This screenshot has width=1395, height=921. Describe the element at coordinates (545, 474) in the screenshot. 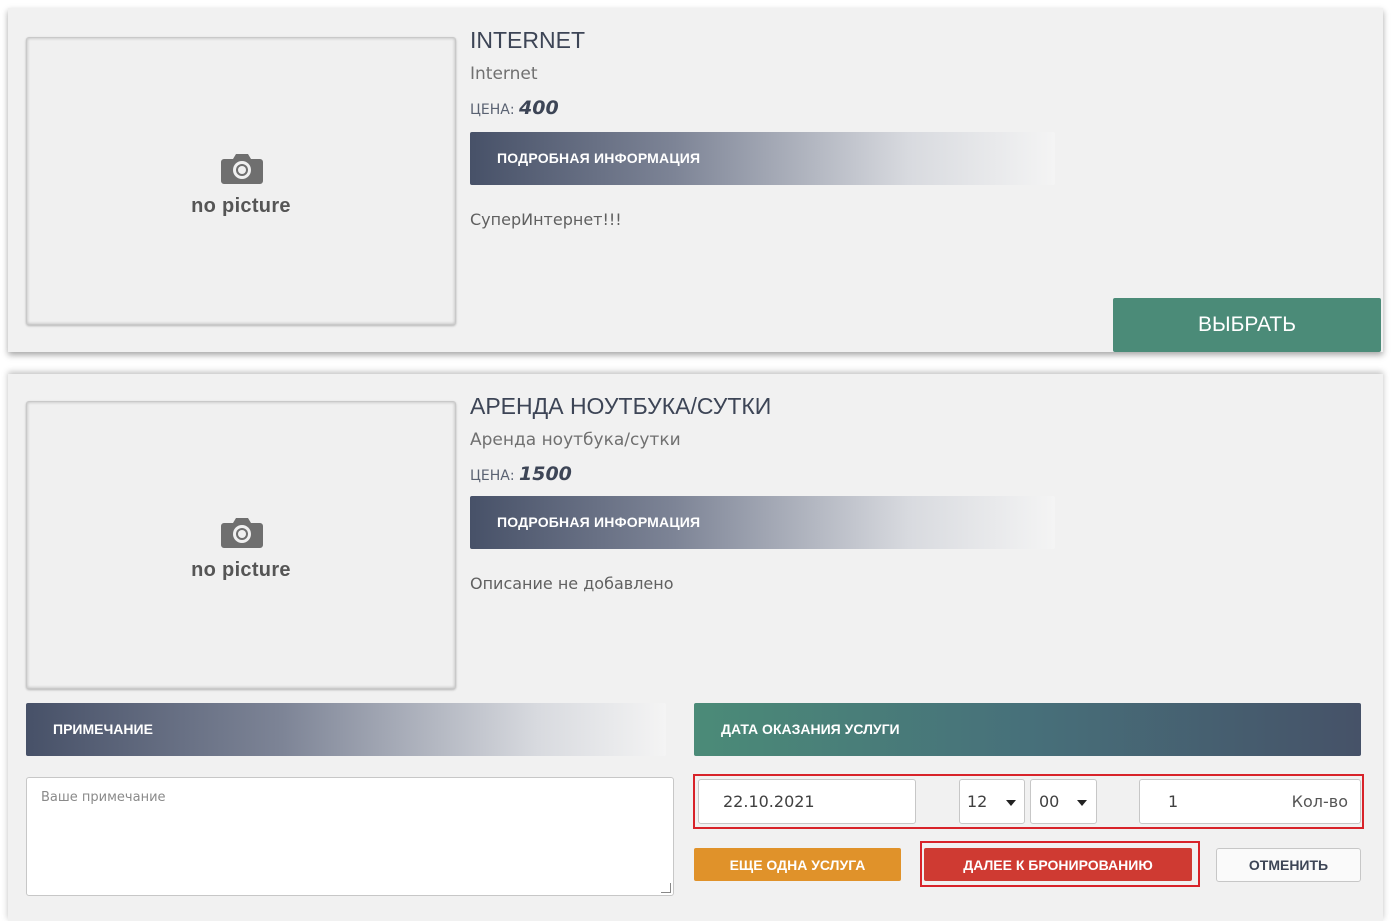

I see `price-value: 1500` at that location.